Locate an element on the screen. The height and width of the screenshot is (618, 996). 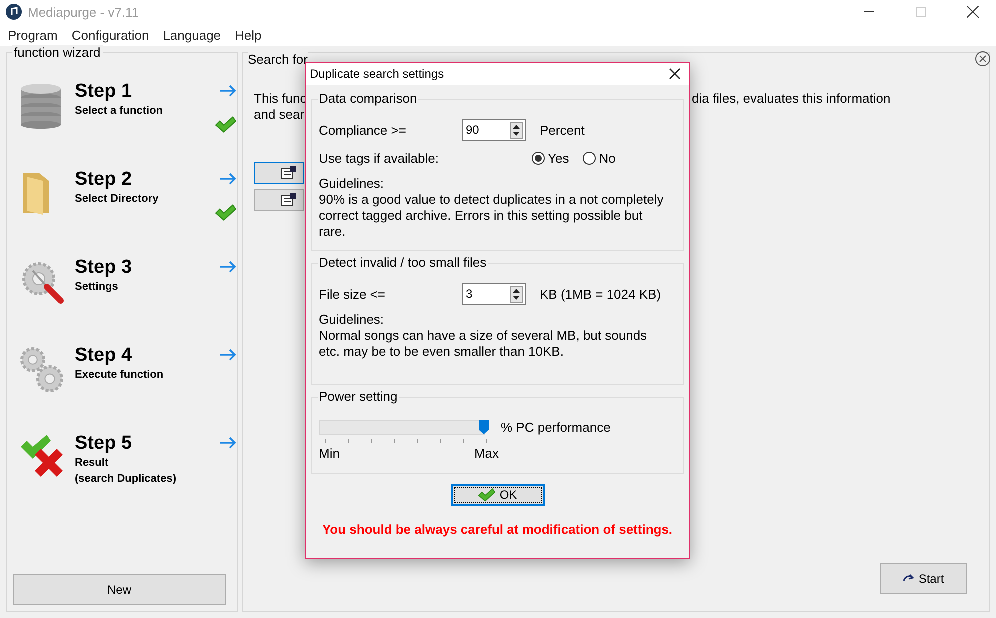
step-title: Step 3 is located at coordinates (104, 268).